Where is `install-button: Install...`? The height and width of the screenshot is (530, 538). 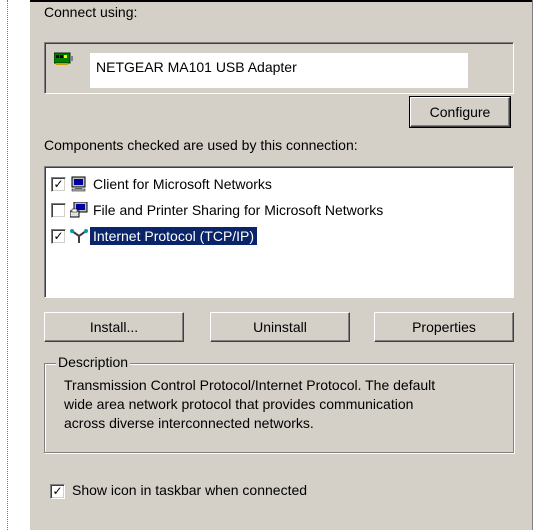
install-button: Install... is located at coordinates (114, 327).